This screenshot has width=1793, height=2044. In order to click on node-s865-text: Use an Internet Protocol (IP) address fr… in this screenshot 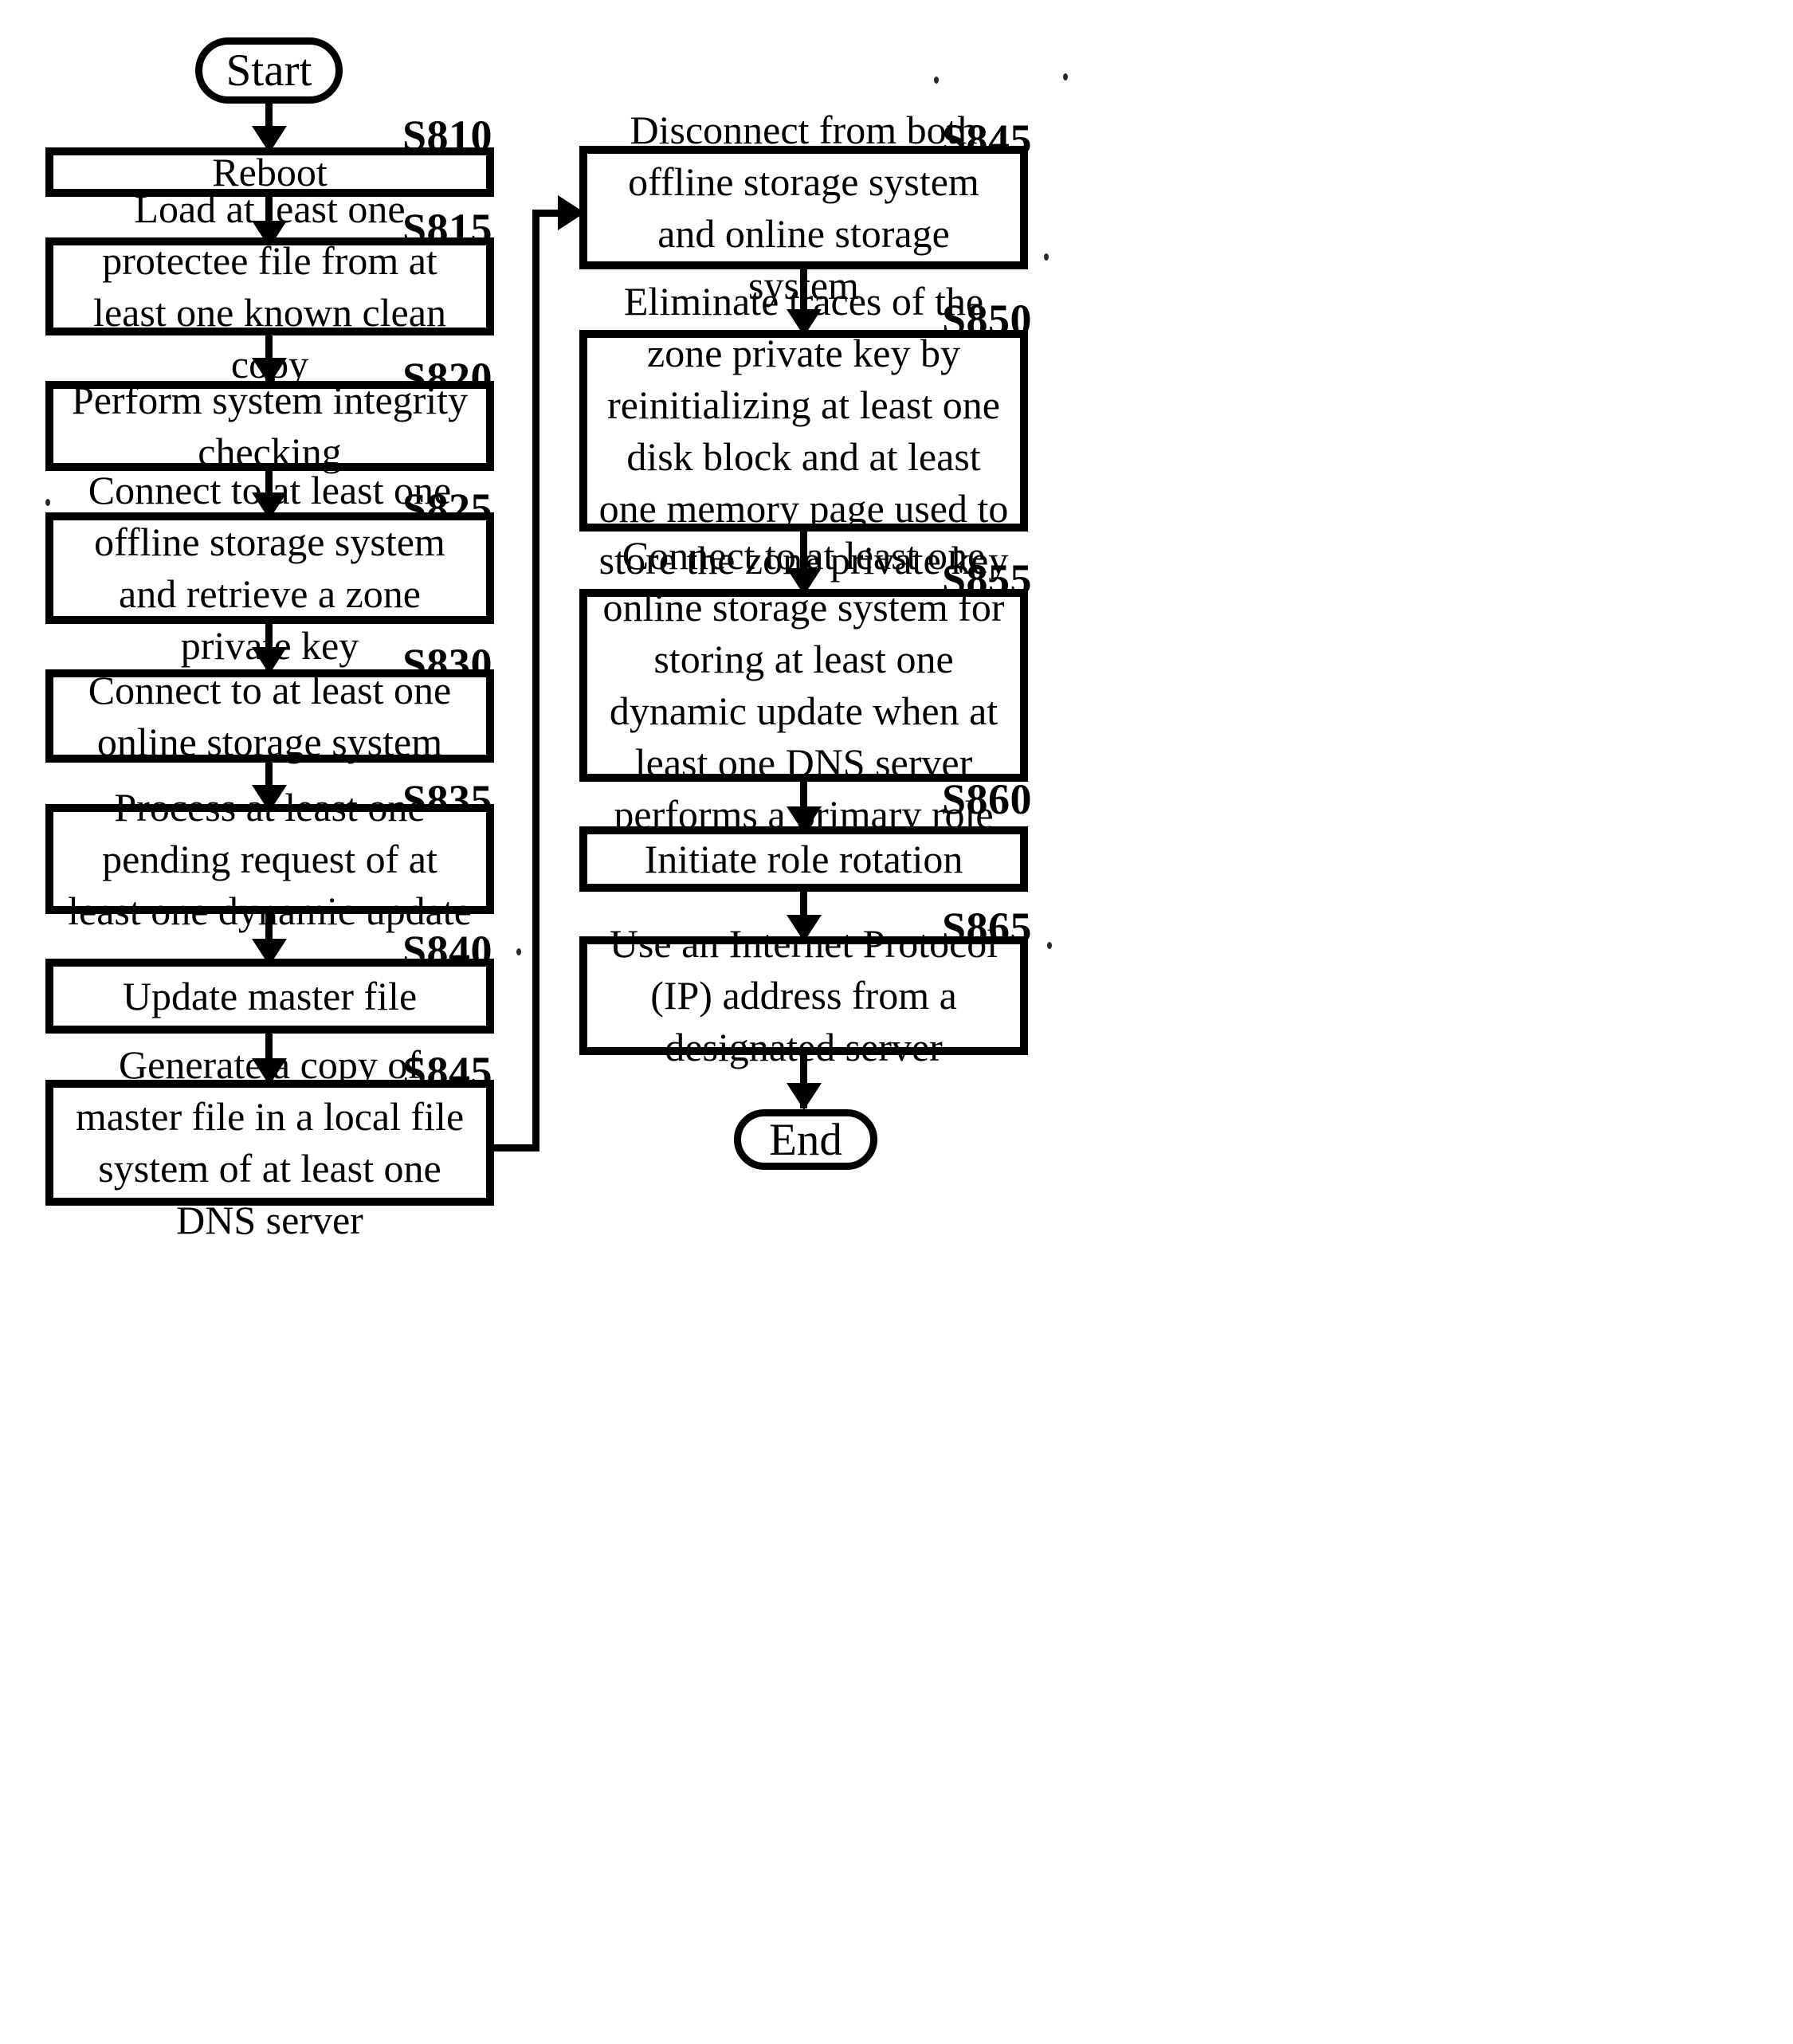, I will do `click(804, 995)`.